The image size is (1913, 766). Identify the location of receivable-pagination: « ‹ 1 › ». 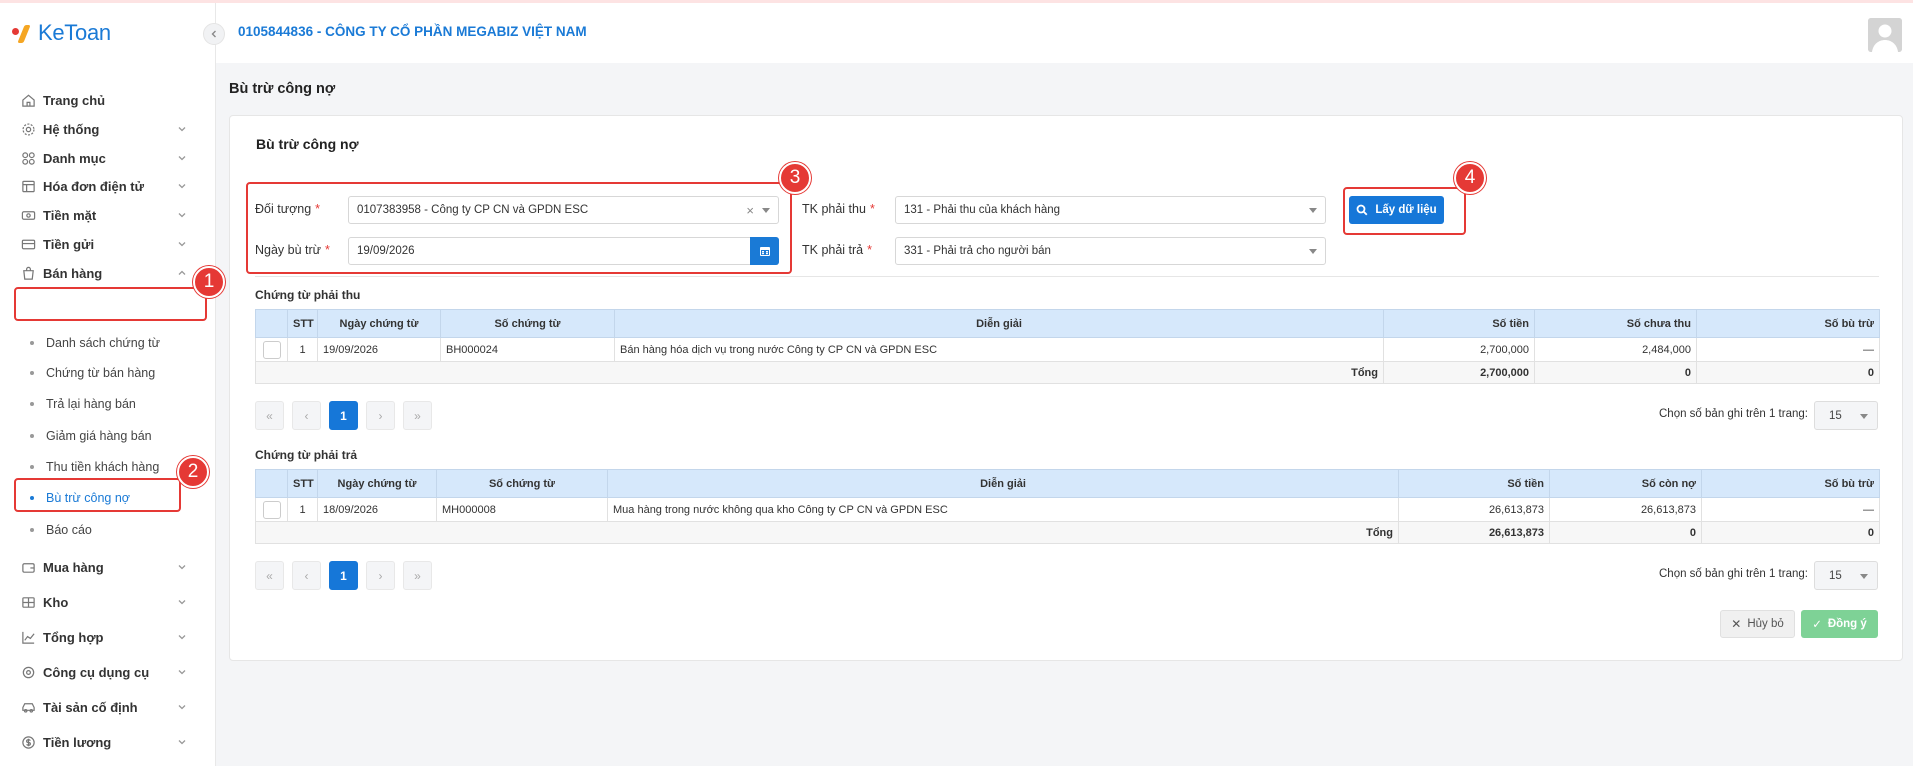
(343, 415).